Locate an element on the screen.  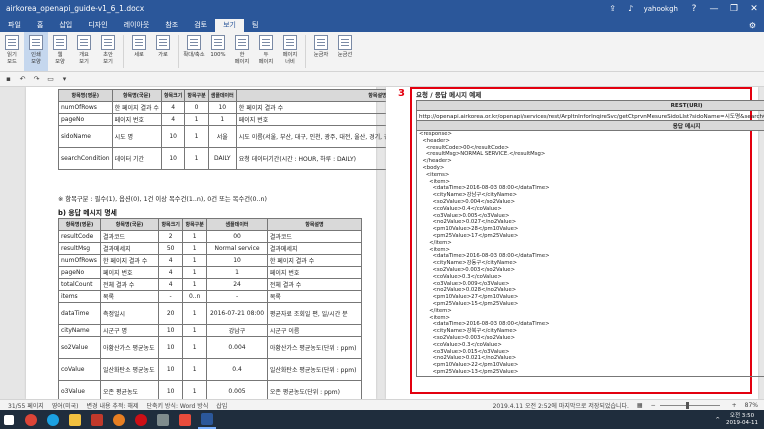
gear-icon: ⚙ is located at coordinates (752, 25).